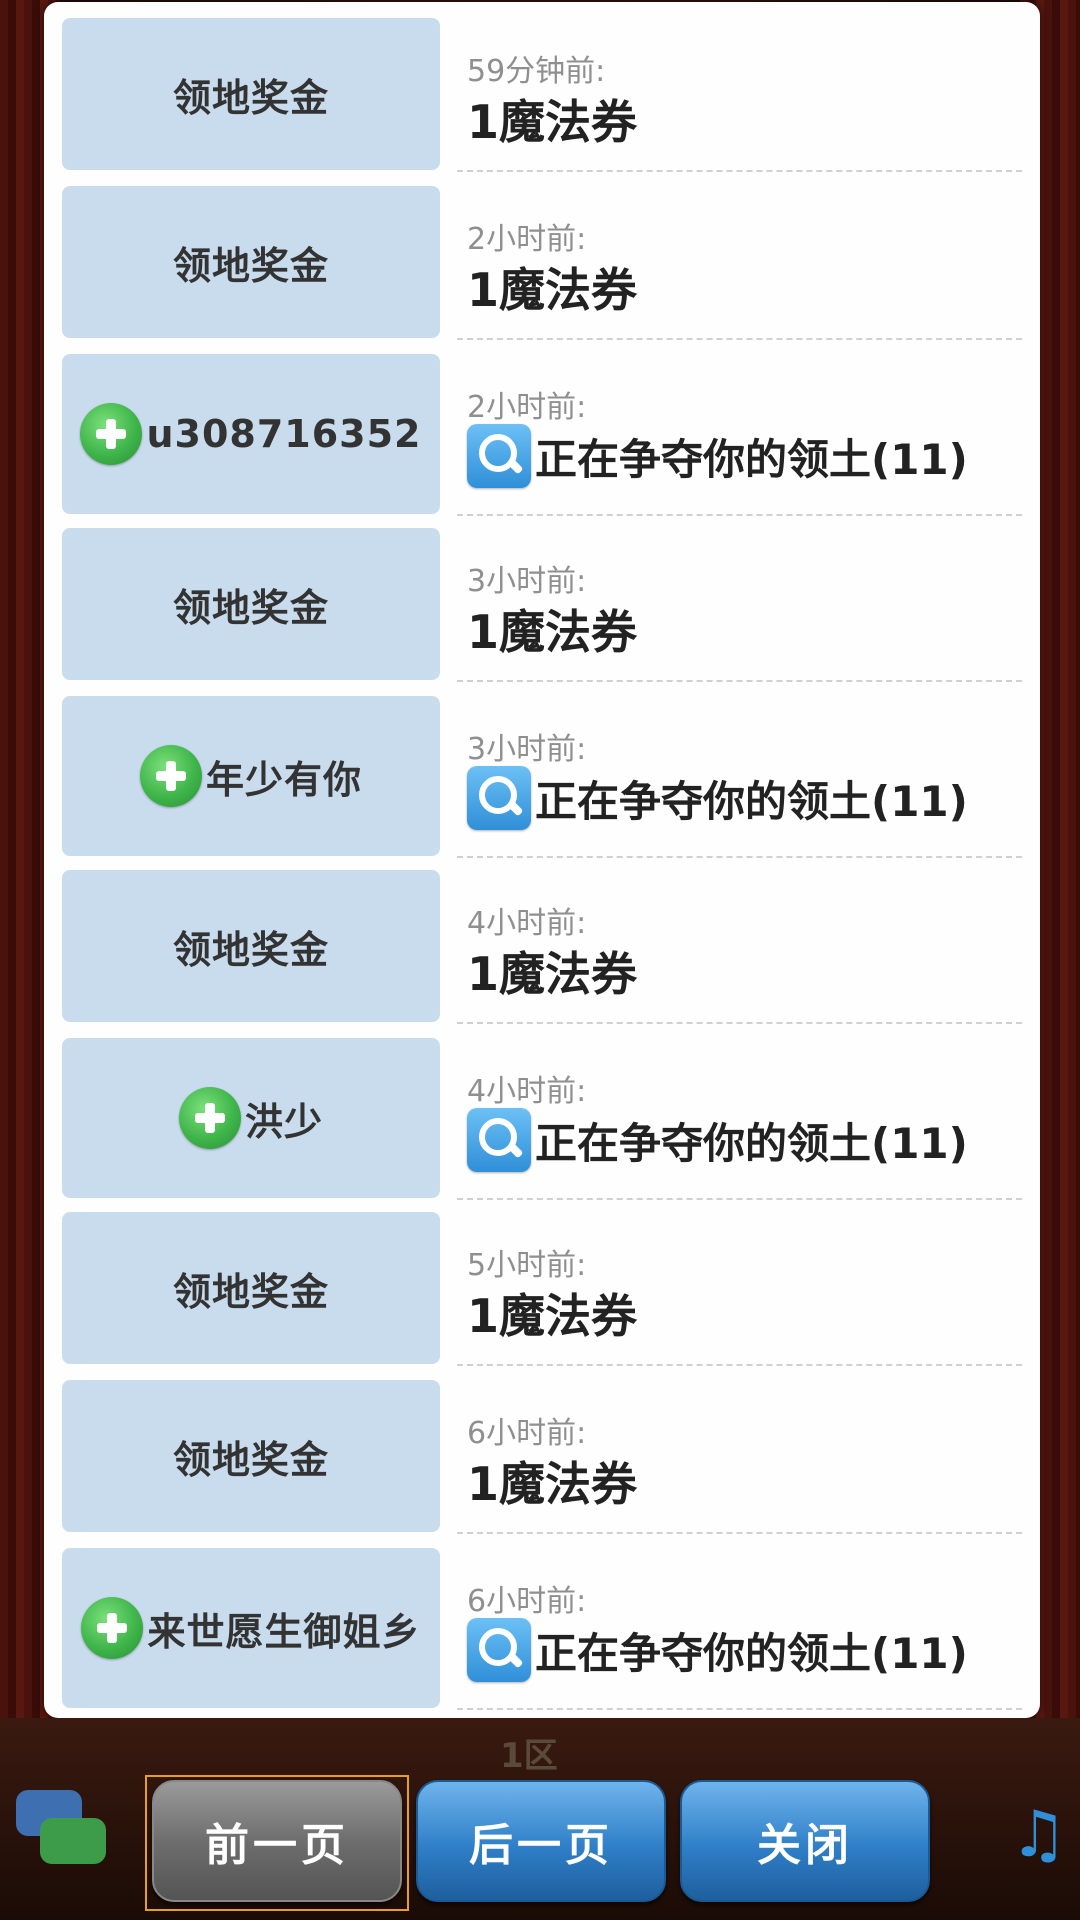 The width and height of the screenshot is (1080, 1920). I want to click on message-cell: 3小时前: 正在争夺你的领土(11), so click(739, 777).